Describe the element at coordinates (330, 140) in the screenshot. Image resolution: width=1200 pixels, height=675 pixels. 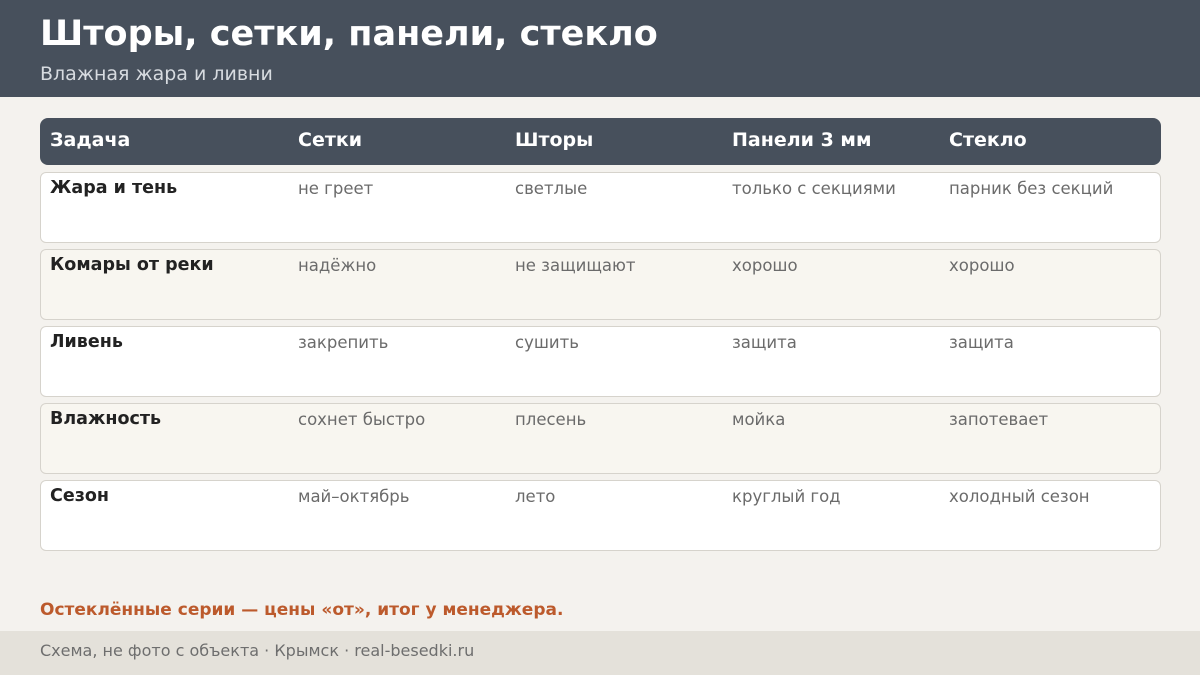
I see `column-header-nets: Сетки` at that location.